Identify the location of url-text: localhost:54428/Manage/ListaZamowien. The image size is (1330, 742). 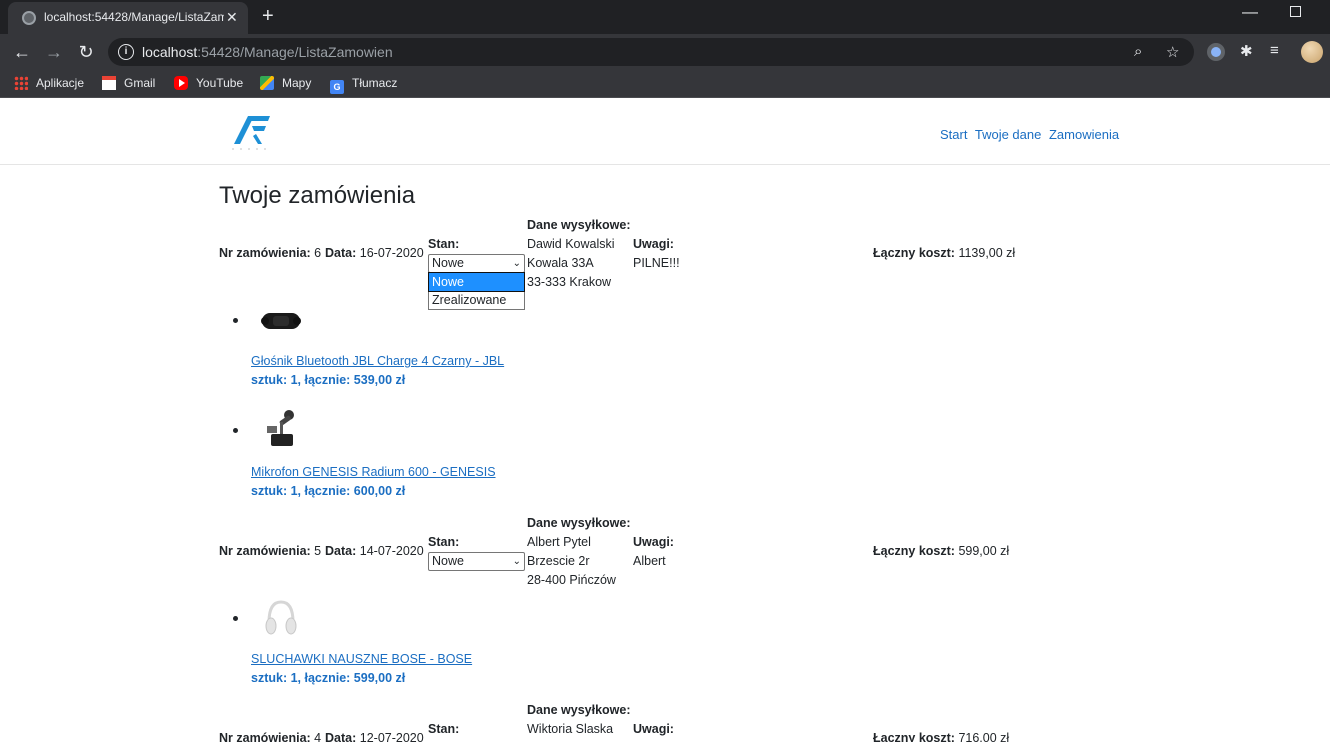
(267, 52).